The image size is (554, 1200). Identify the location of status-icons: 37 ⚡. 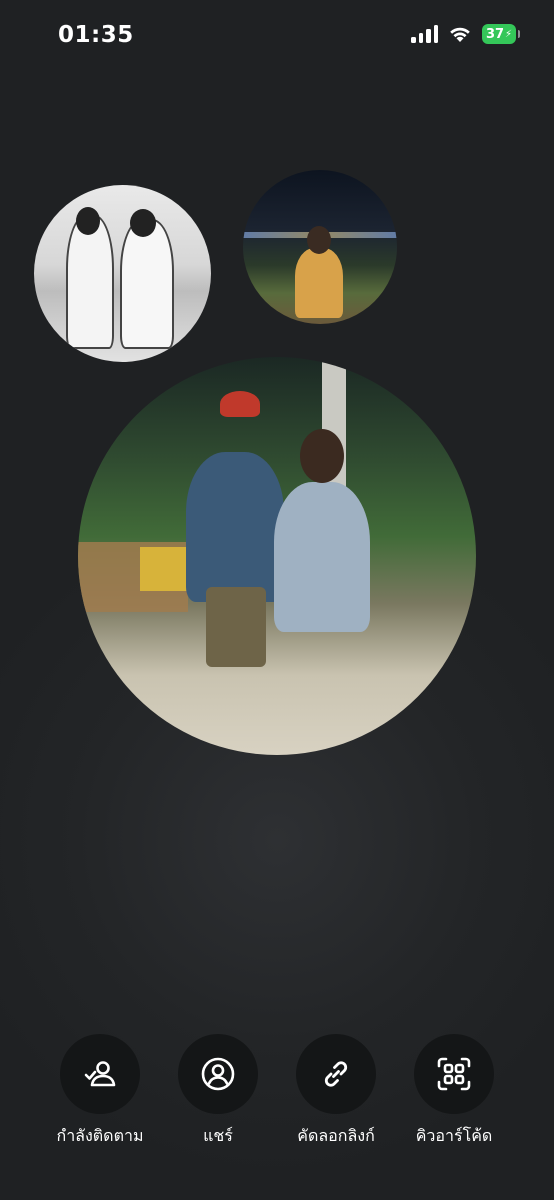
(465, 34).